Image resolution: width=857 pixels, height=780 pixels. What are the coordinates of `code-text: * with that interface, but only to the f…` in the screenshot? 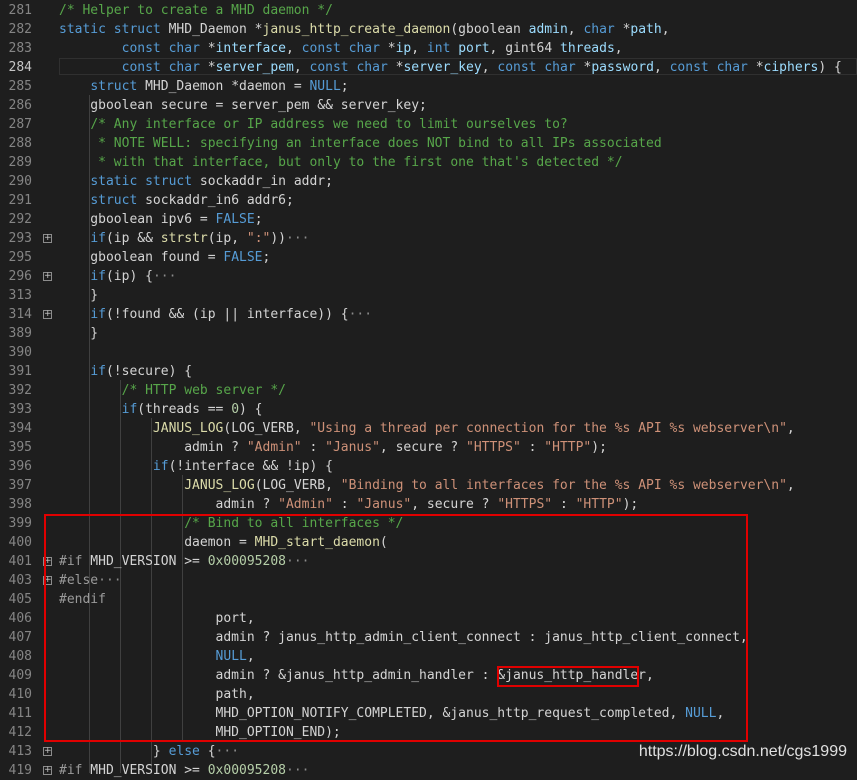 It's located at (340, 162).